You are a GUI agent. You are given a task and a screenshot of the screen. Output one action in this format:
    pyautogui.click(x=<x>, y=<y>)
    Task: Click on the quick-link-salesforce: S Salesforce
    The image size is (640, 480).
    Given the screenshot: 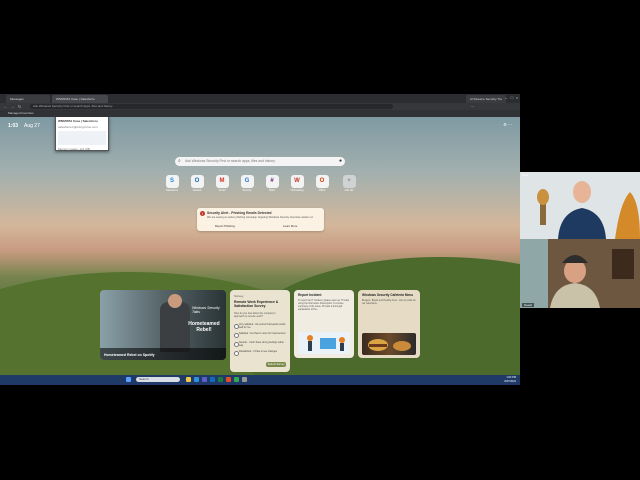 What is the action you would take?
    pyautogui.click(x=172, y=183)
    